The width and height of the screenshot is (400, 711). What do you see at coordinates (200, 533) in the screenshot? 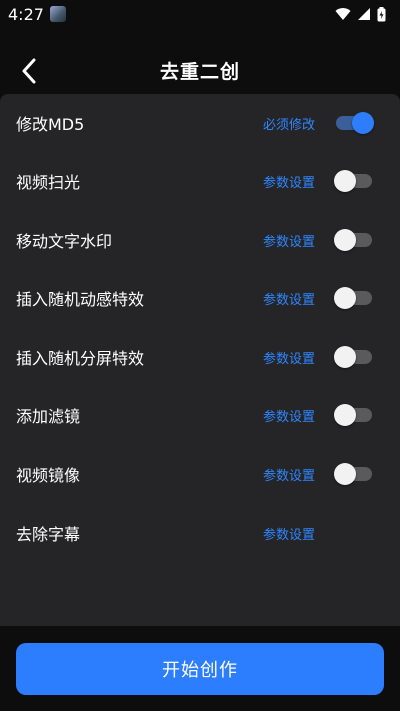
I see `setting-row-remove-subtitles: 去除字幕 参数设置` at bounding box center [200, 533].